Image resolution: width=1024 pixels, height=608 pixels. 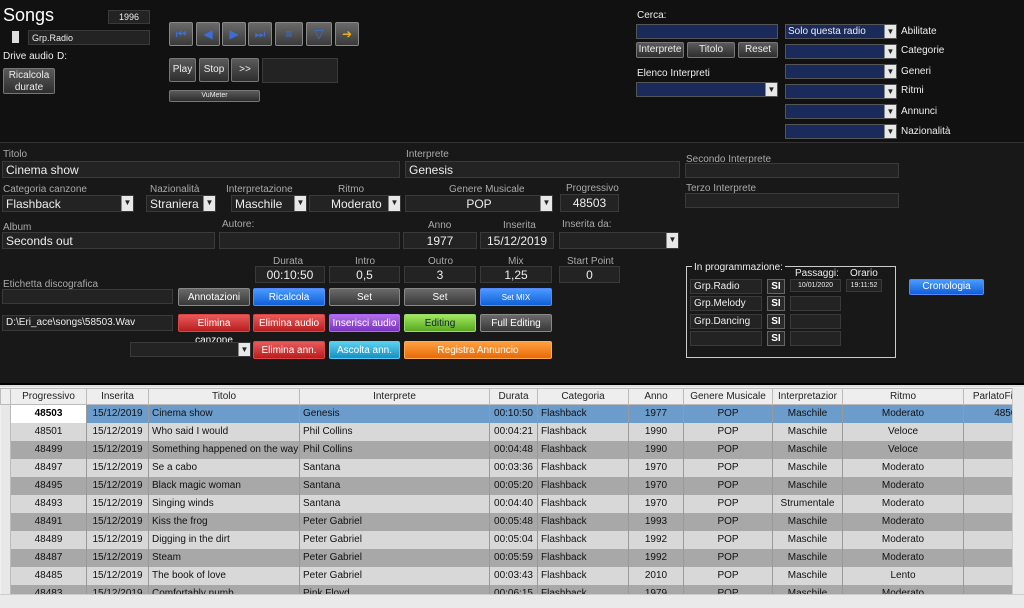 I want to click on categorie-select: ▼, so click(x=841, y=51).